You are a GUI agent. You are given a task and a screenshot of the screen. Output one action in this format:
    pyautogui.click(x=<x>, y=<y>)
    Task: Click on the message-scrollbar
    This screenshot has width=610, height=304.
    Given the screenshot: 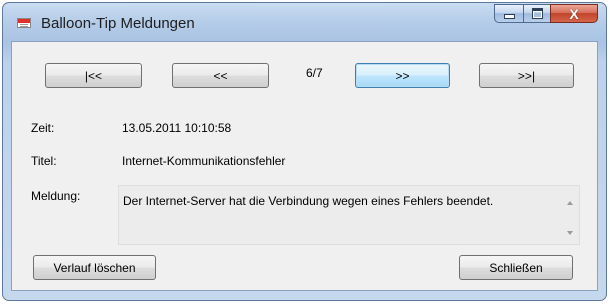 What is the action you would take?
    pyautogui.click(x=570, y=215)
    